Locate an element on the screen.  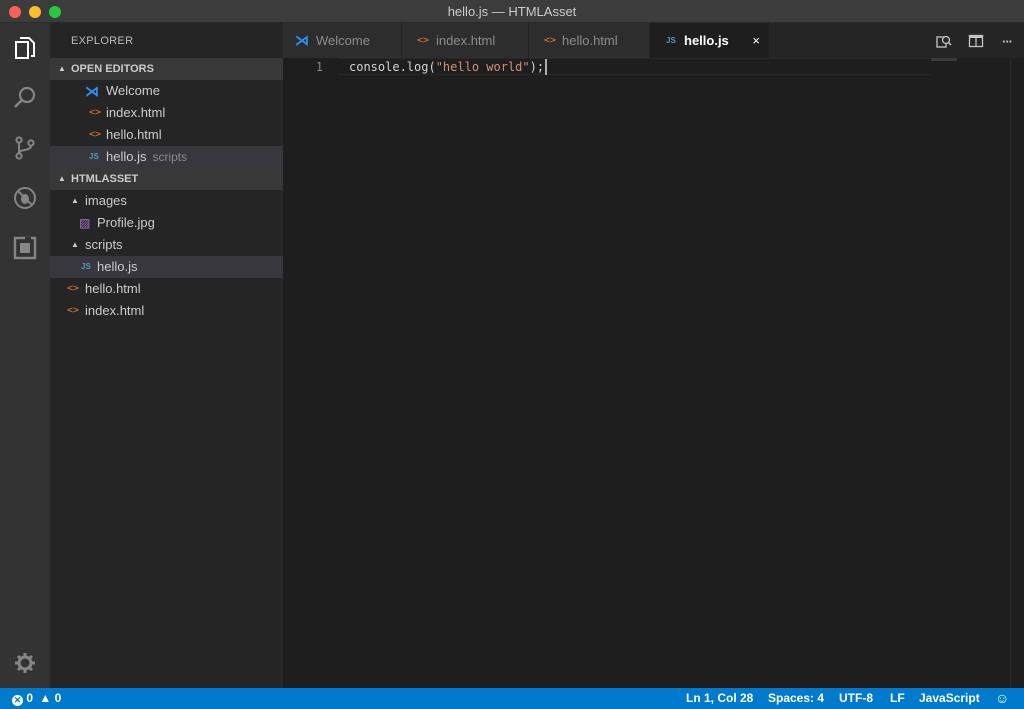
warning-count: 0 is located at coordinates (58, 698).